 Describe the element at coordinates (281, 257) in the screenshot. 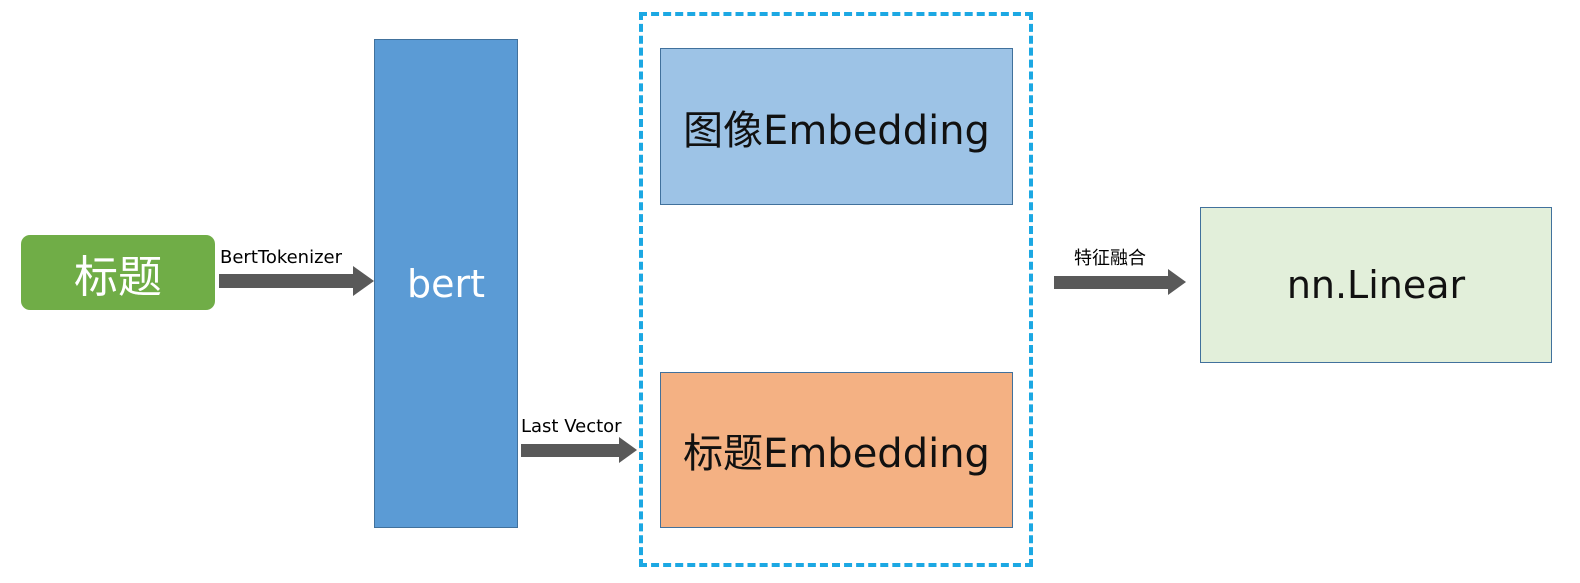

I see `tokenizer-edge-label: BertTokenizer` at that location.